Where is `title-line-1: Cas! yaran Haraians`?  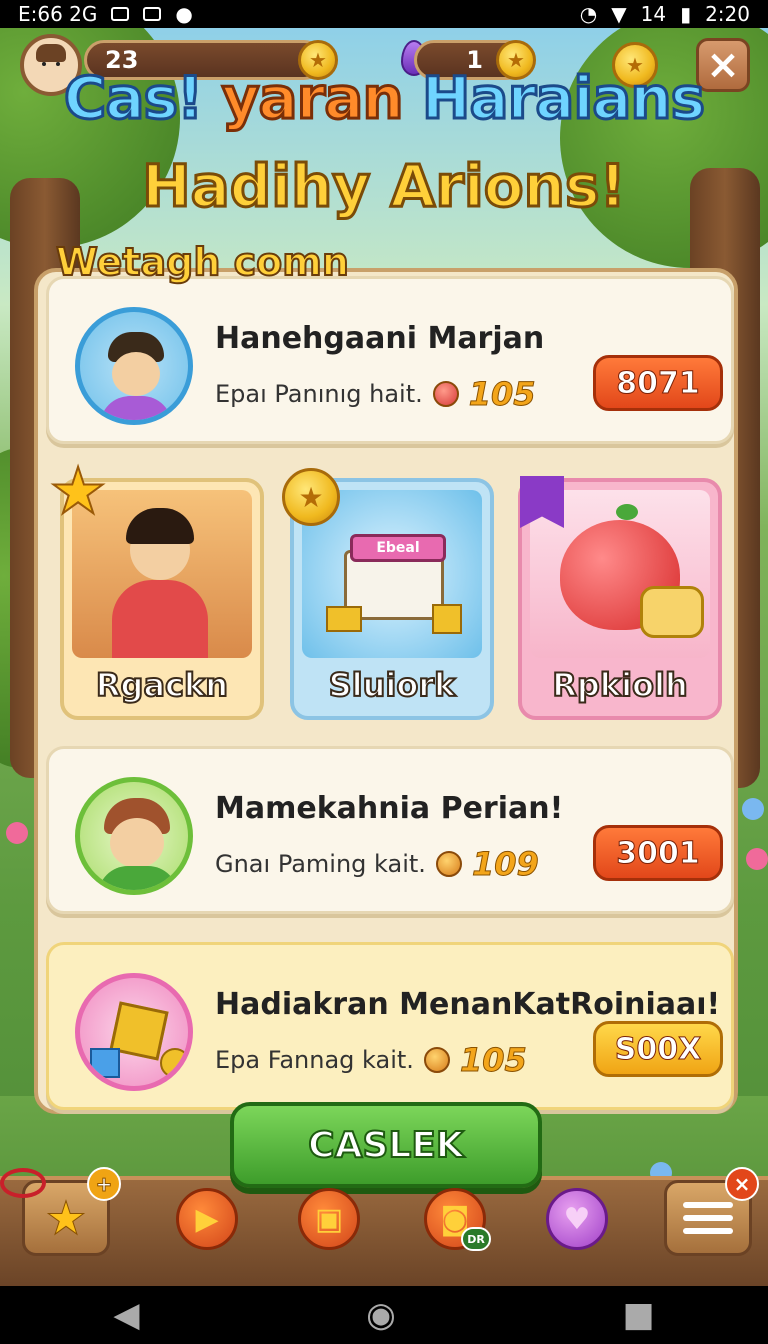
title-line-1: Cas! yaran Haraians is located at coordinates (384, 98).